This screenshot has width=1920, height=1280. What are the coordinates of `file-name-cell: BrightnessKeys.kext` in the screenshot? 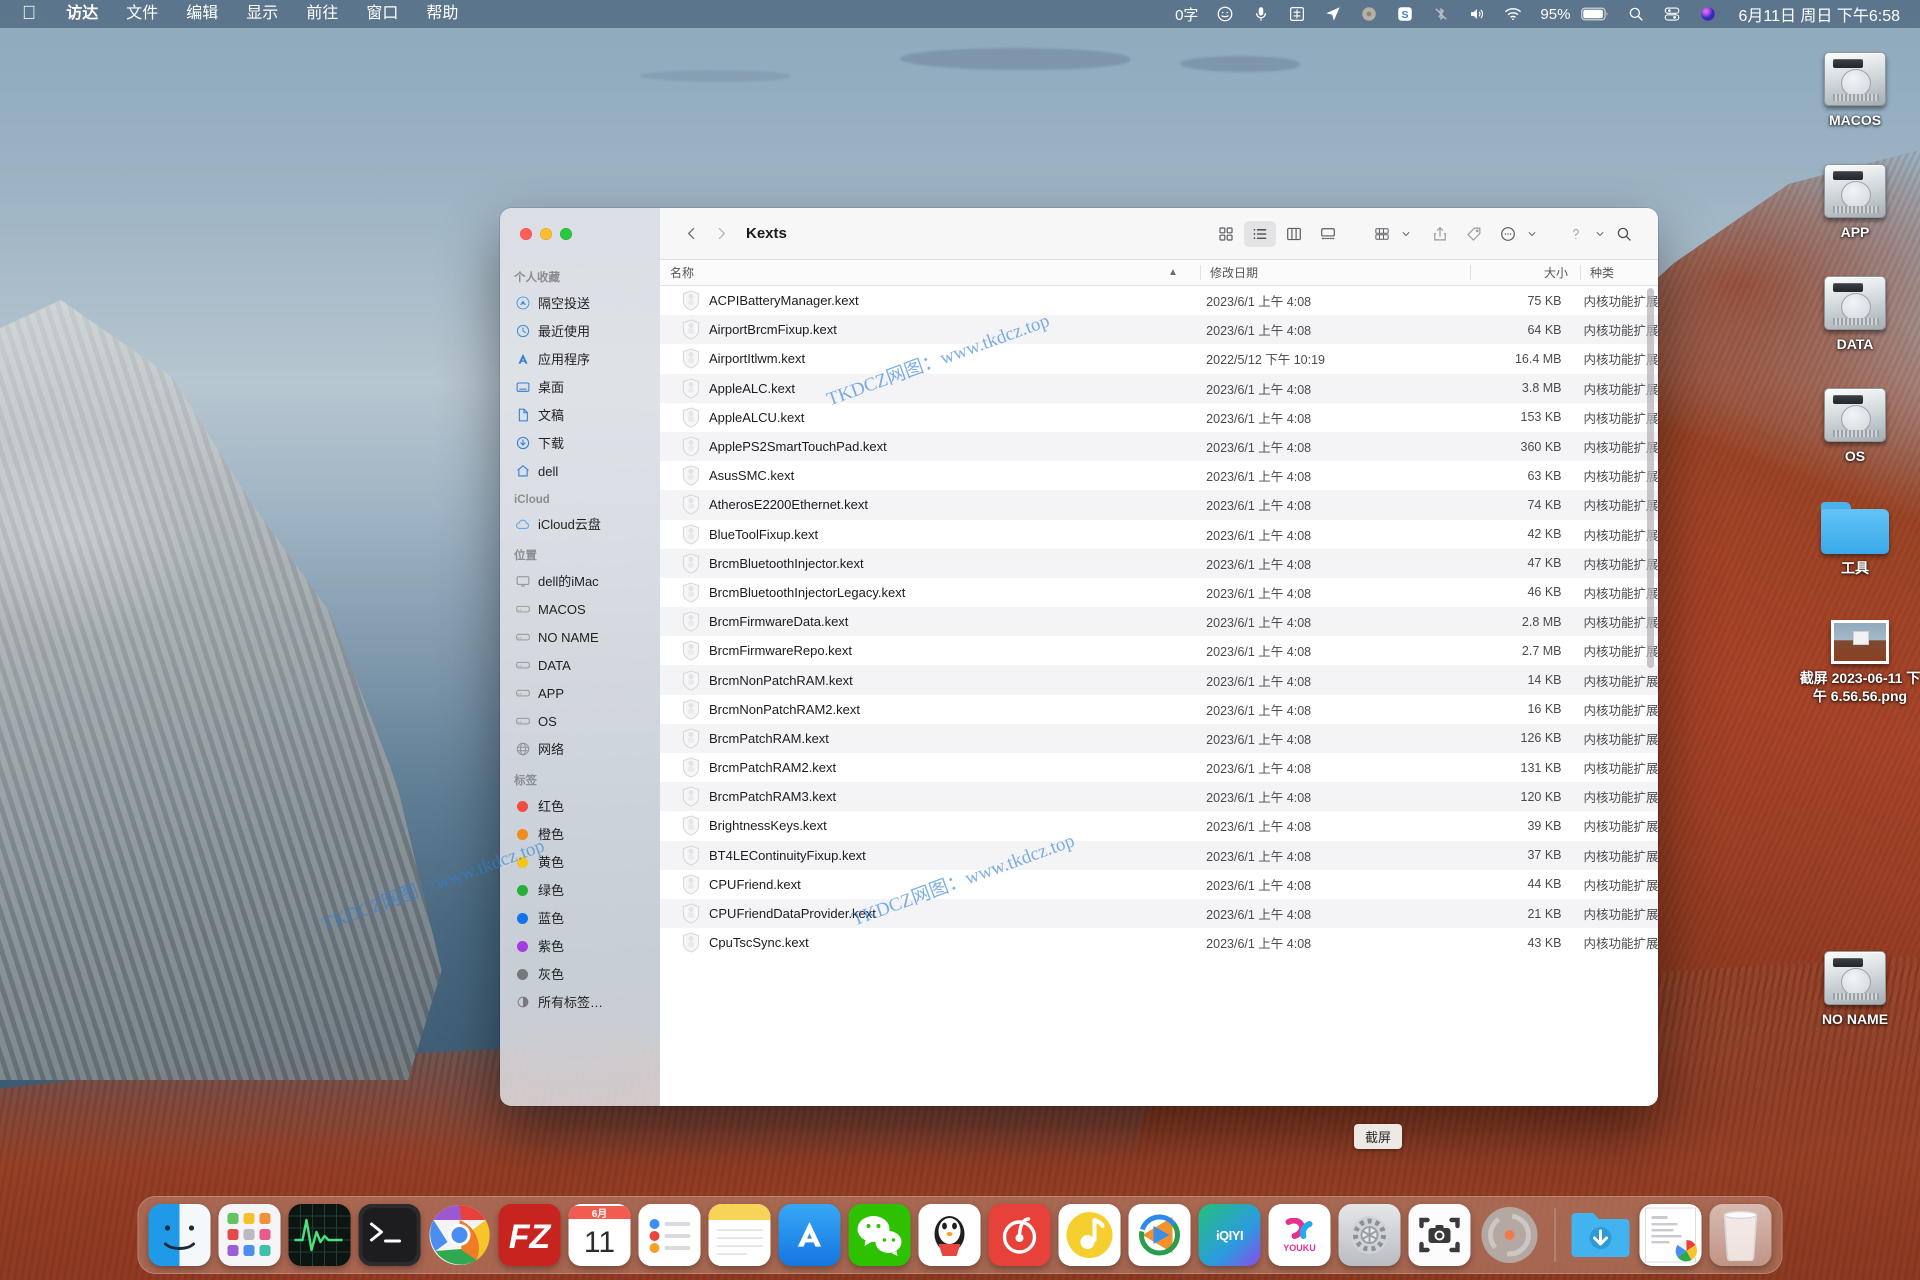 It's located at (928, 825).